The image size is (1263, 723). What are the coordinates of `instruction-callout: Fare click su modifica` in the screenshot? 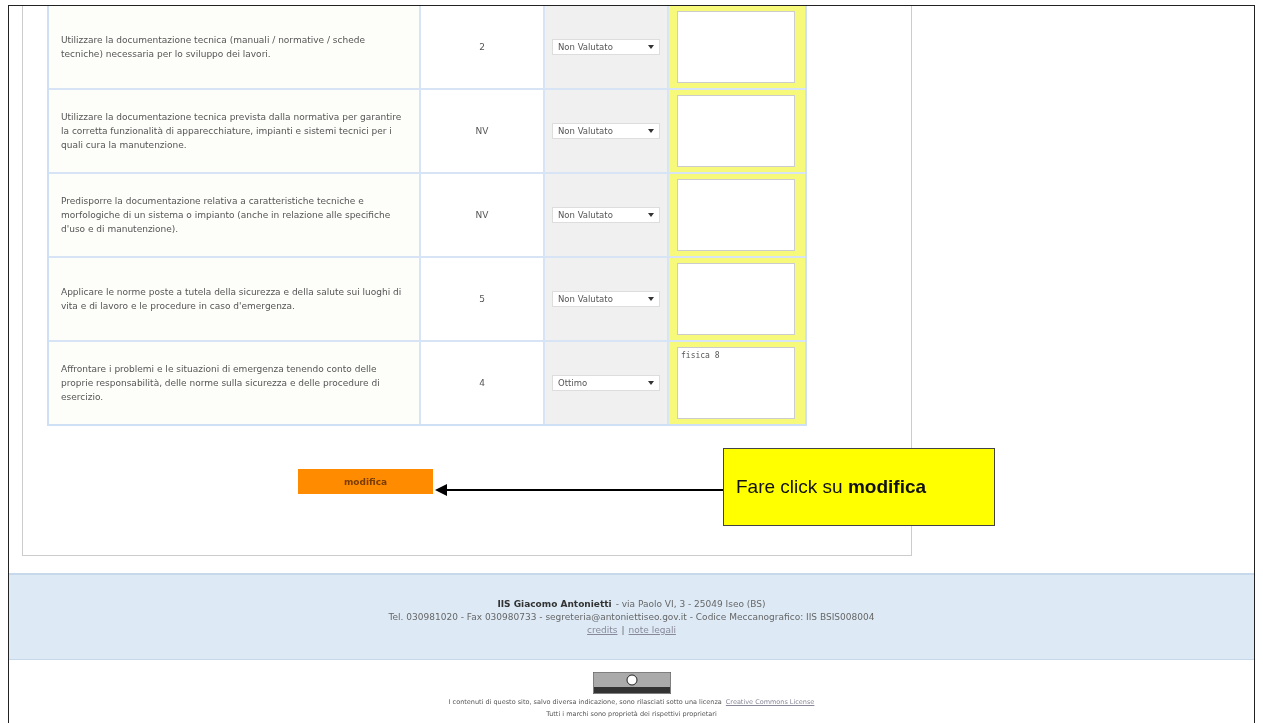 It's located at (859, 487).